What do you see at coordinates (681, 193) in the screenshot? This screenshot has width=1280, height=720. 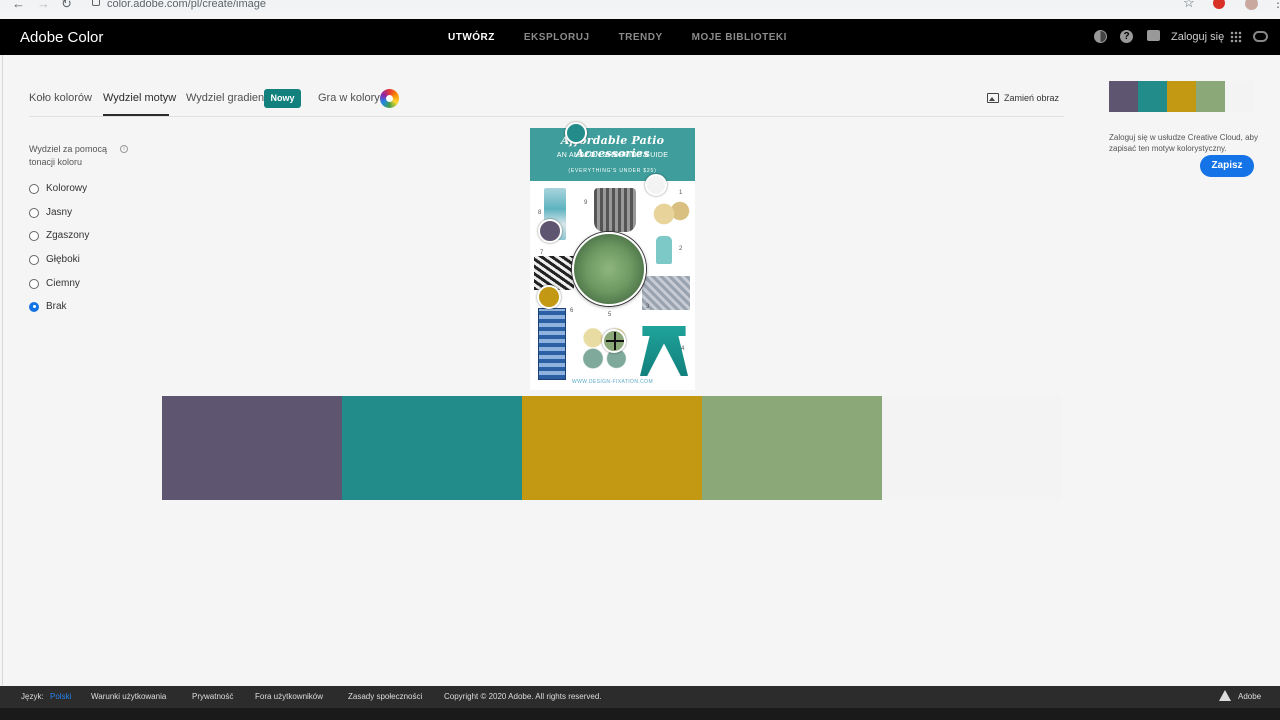 I see `item-number: 1` at bounding box center [681, 193].